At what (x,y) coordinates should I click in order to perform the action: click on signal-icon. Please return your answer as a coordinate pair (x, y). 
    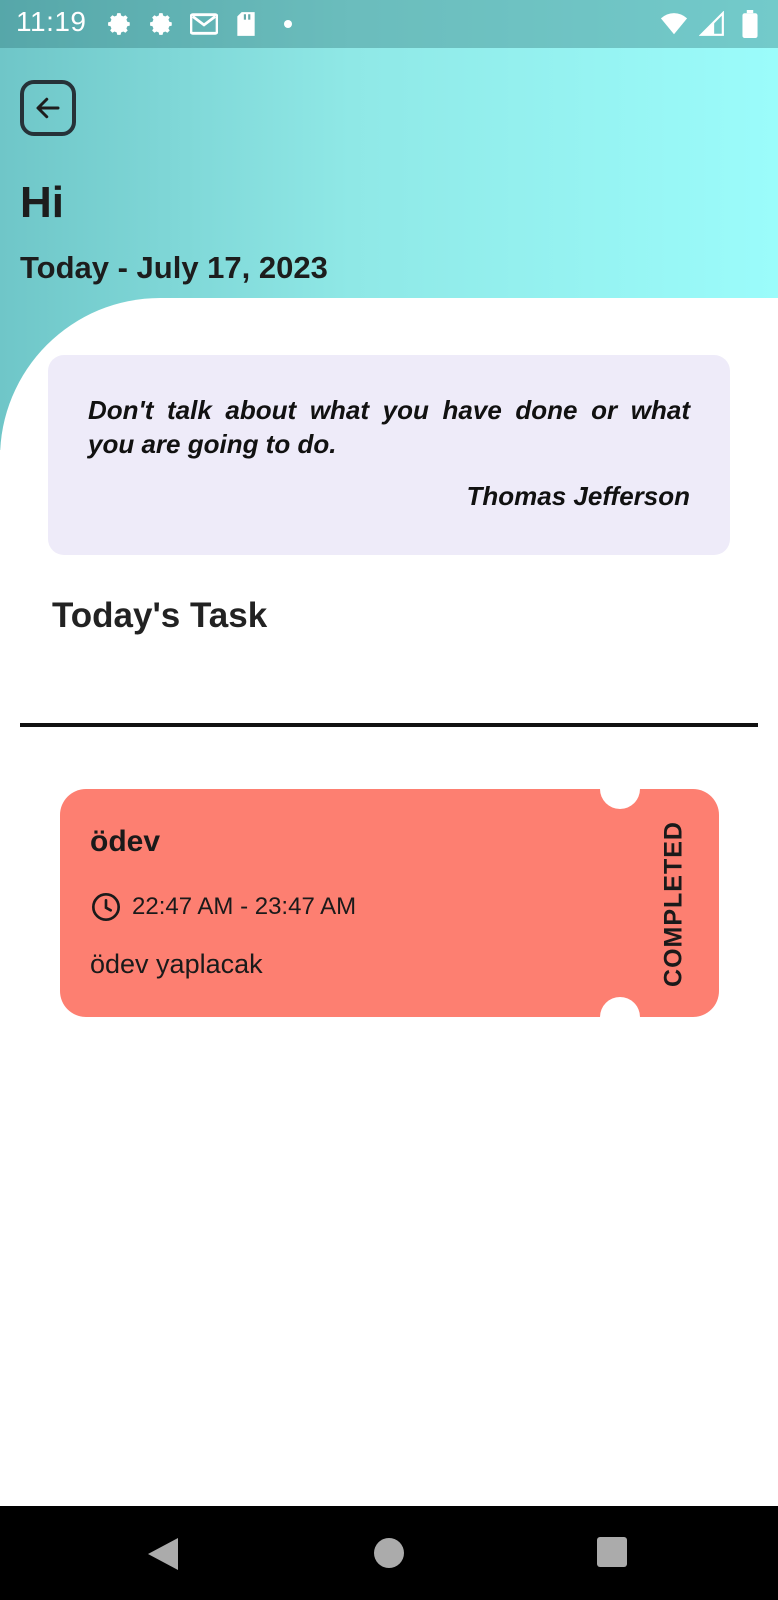
    Looking at the image, I should click on (712, 24).